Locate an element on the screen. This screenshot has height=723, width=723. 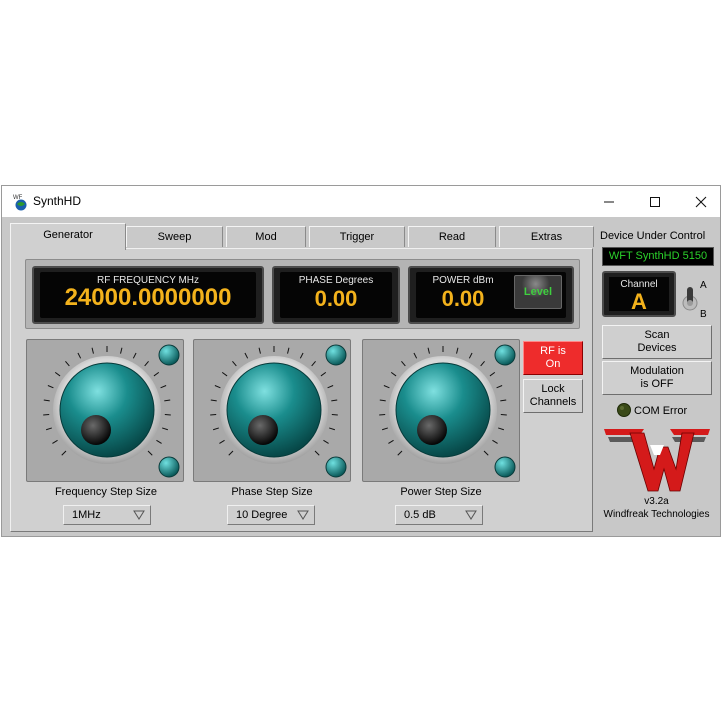
minimize-button is located at coordinates (609, 201).